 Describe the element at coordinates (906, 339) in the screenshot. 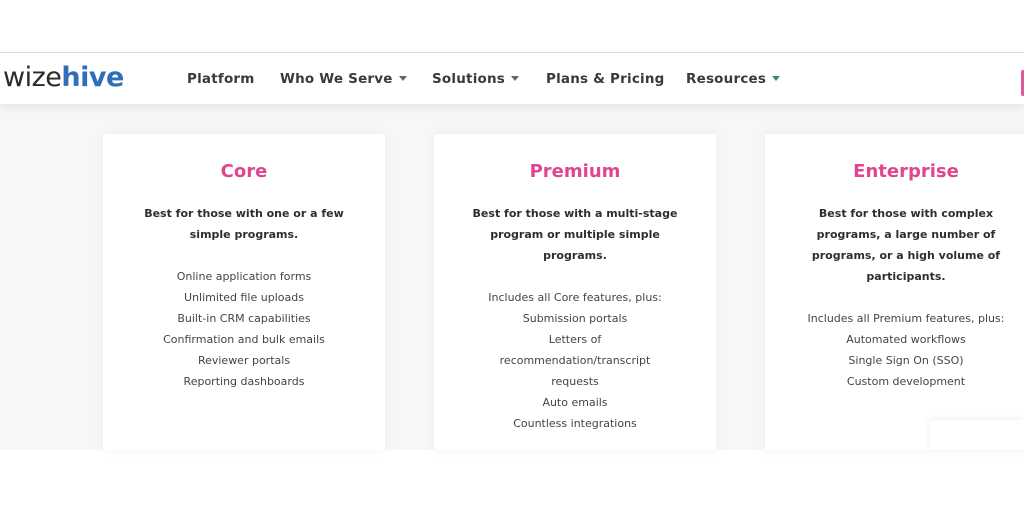

I see `plan-feature: Automated workflows` at that location.